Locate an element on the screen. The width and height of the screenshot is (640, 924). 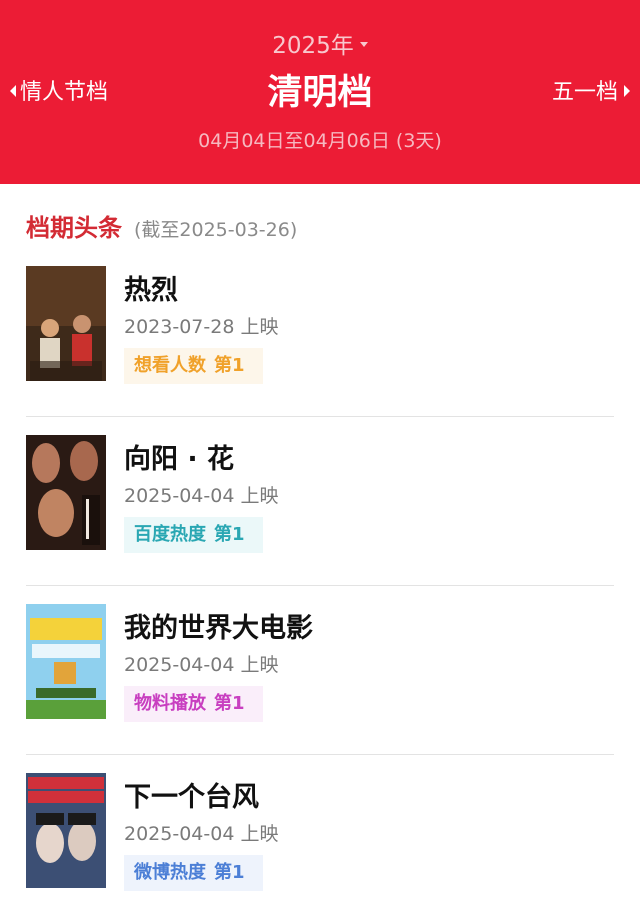
year-label: 2025年 is located at coordinates (313, 46).